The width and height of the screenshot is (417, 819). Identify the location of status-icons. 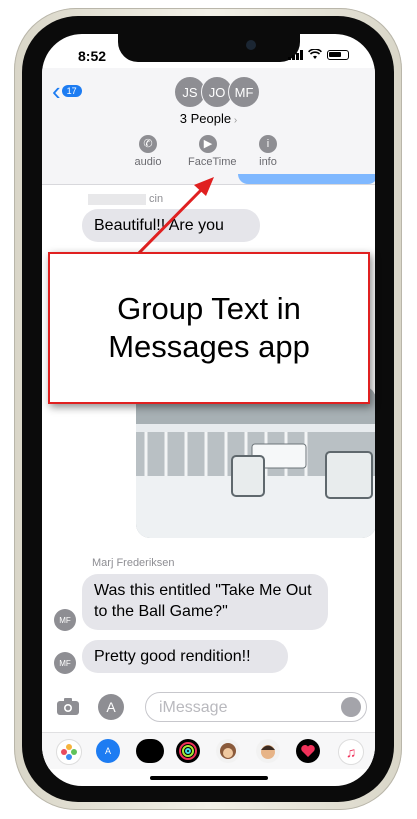
(318, 54).